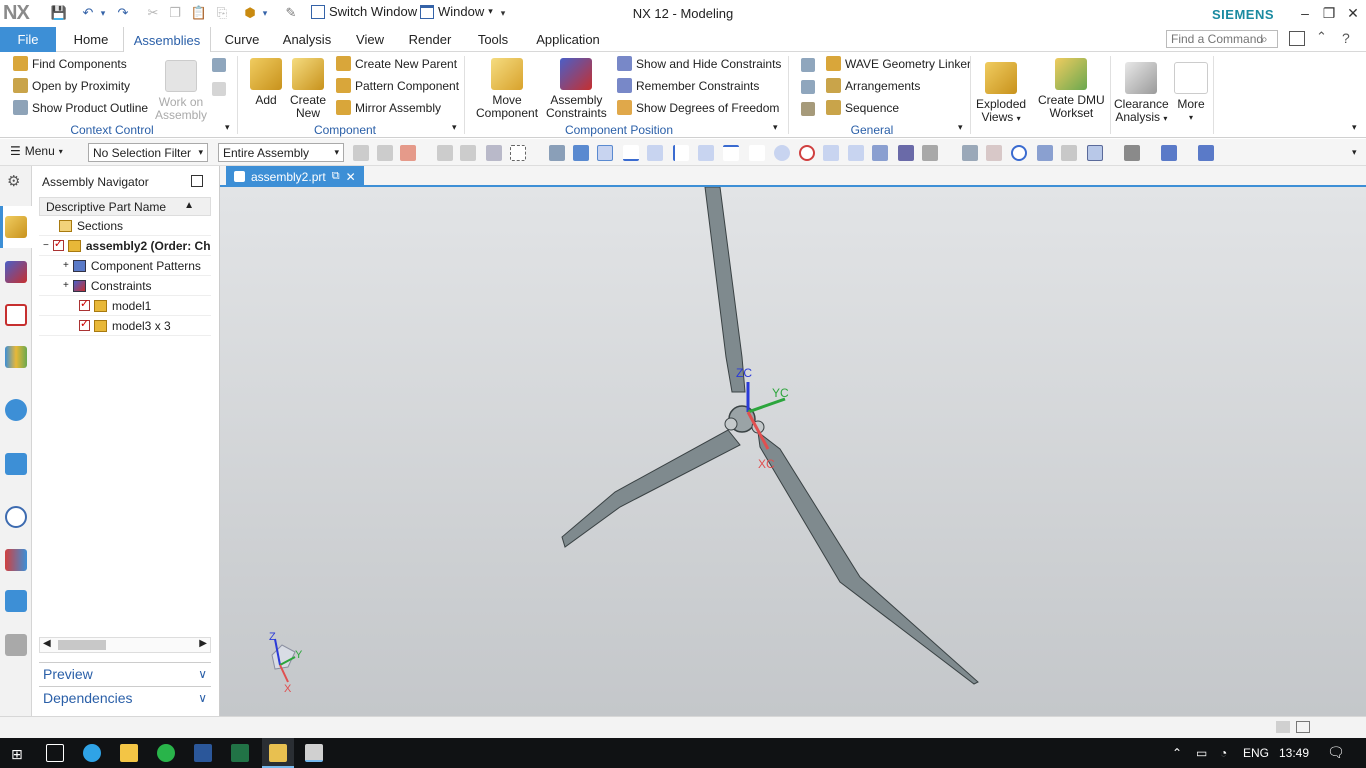  What do you see at coordinates (698, 107) in the screenshot?
I see `show-dof-button: Show Degrees of Freedom` at bounding box center [698, 107].